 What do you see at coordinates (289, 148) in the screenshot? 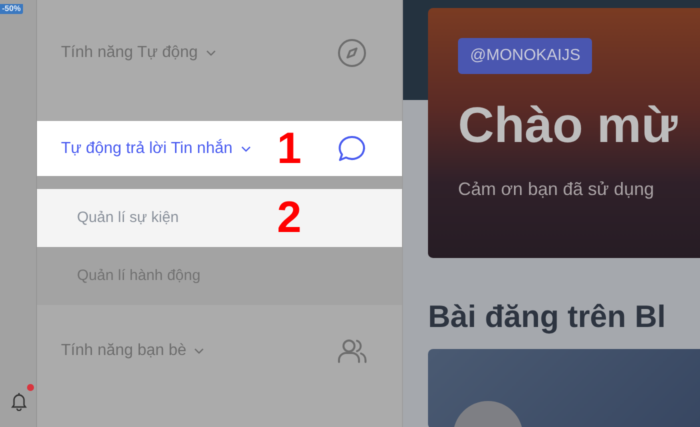
I see `callout-number: 1` at bounding box center [289, 148].